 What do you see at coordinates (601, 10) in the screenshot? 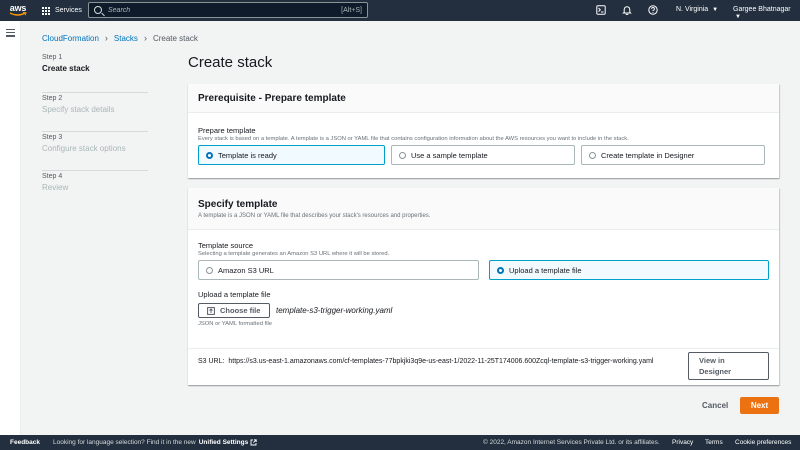
I see `cloudshell-icon` at bounding box center [601, 10].